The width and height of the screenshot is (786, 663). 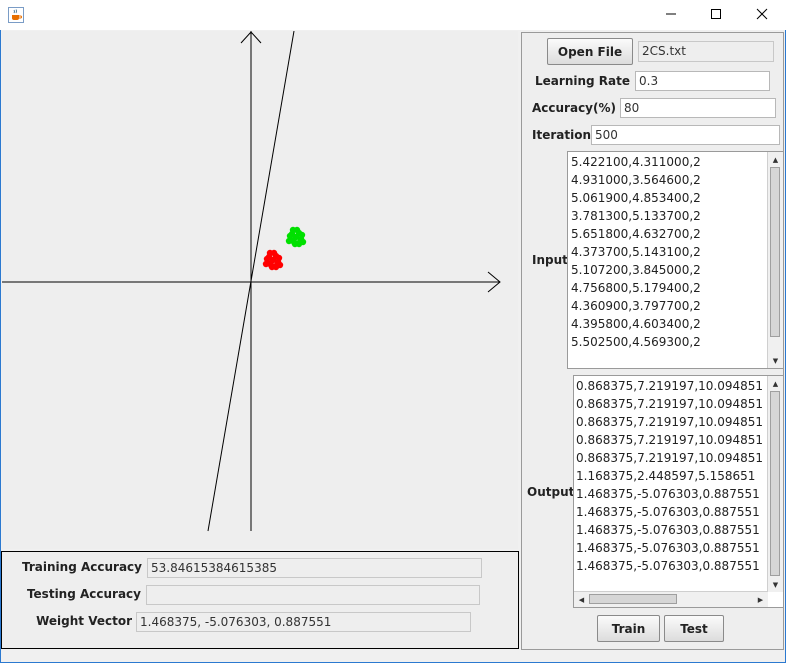 I want to click on input-line: 4.931000,3.564600,2, so click(x=636, y=180).